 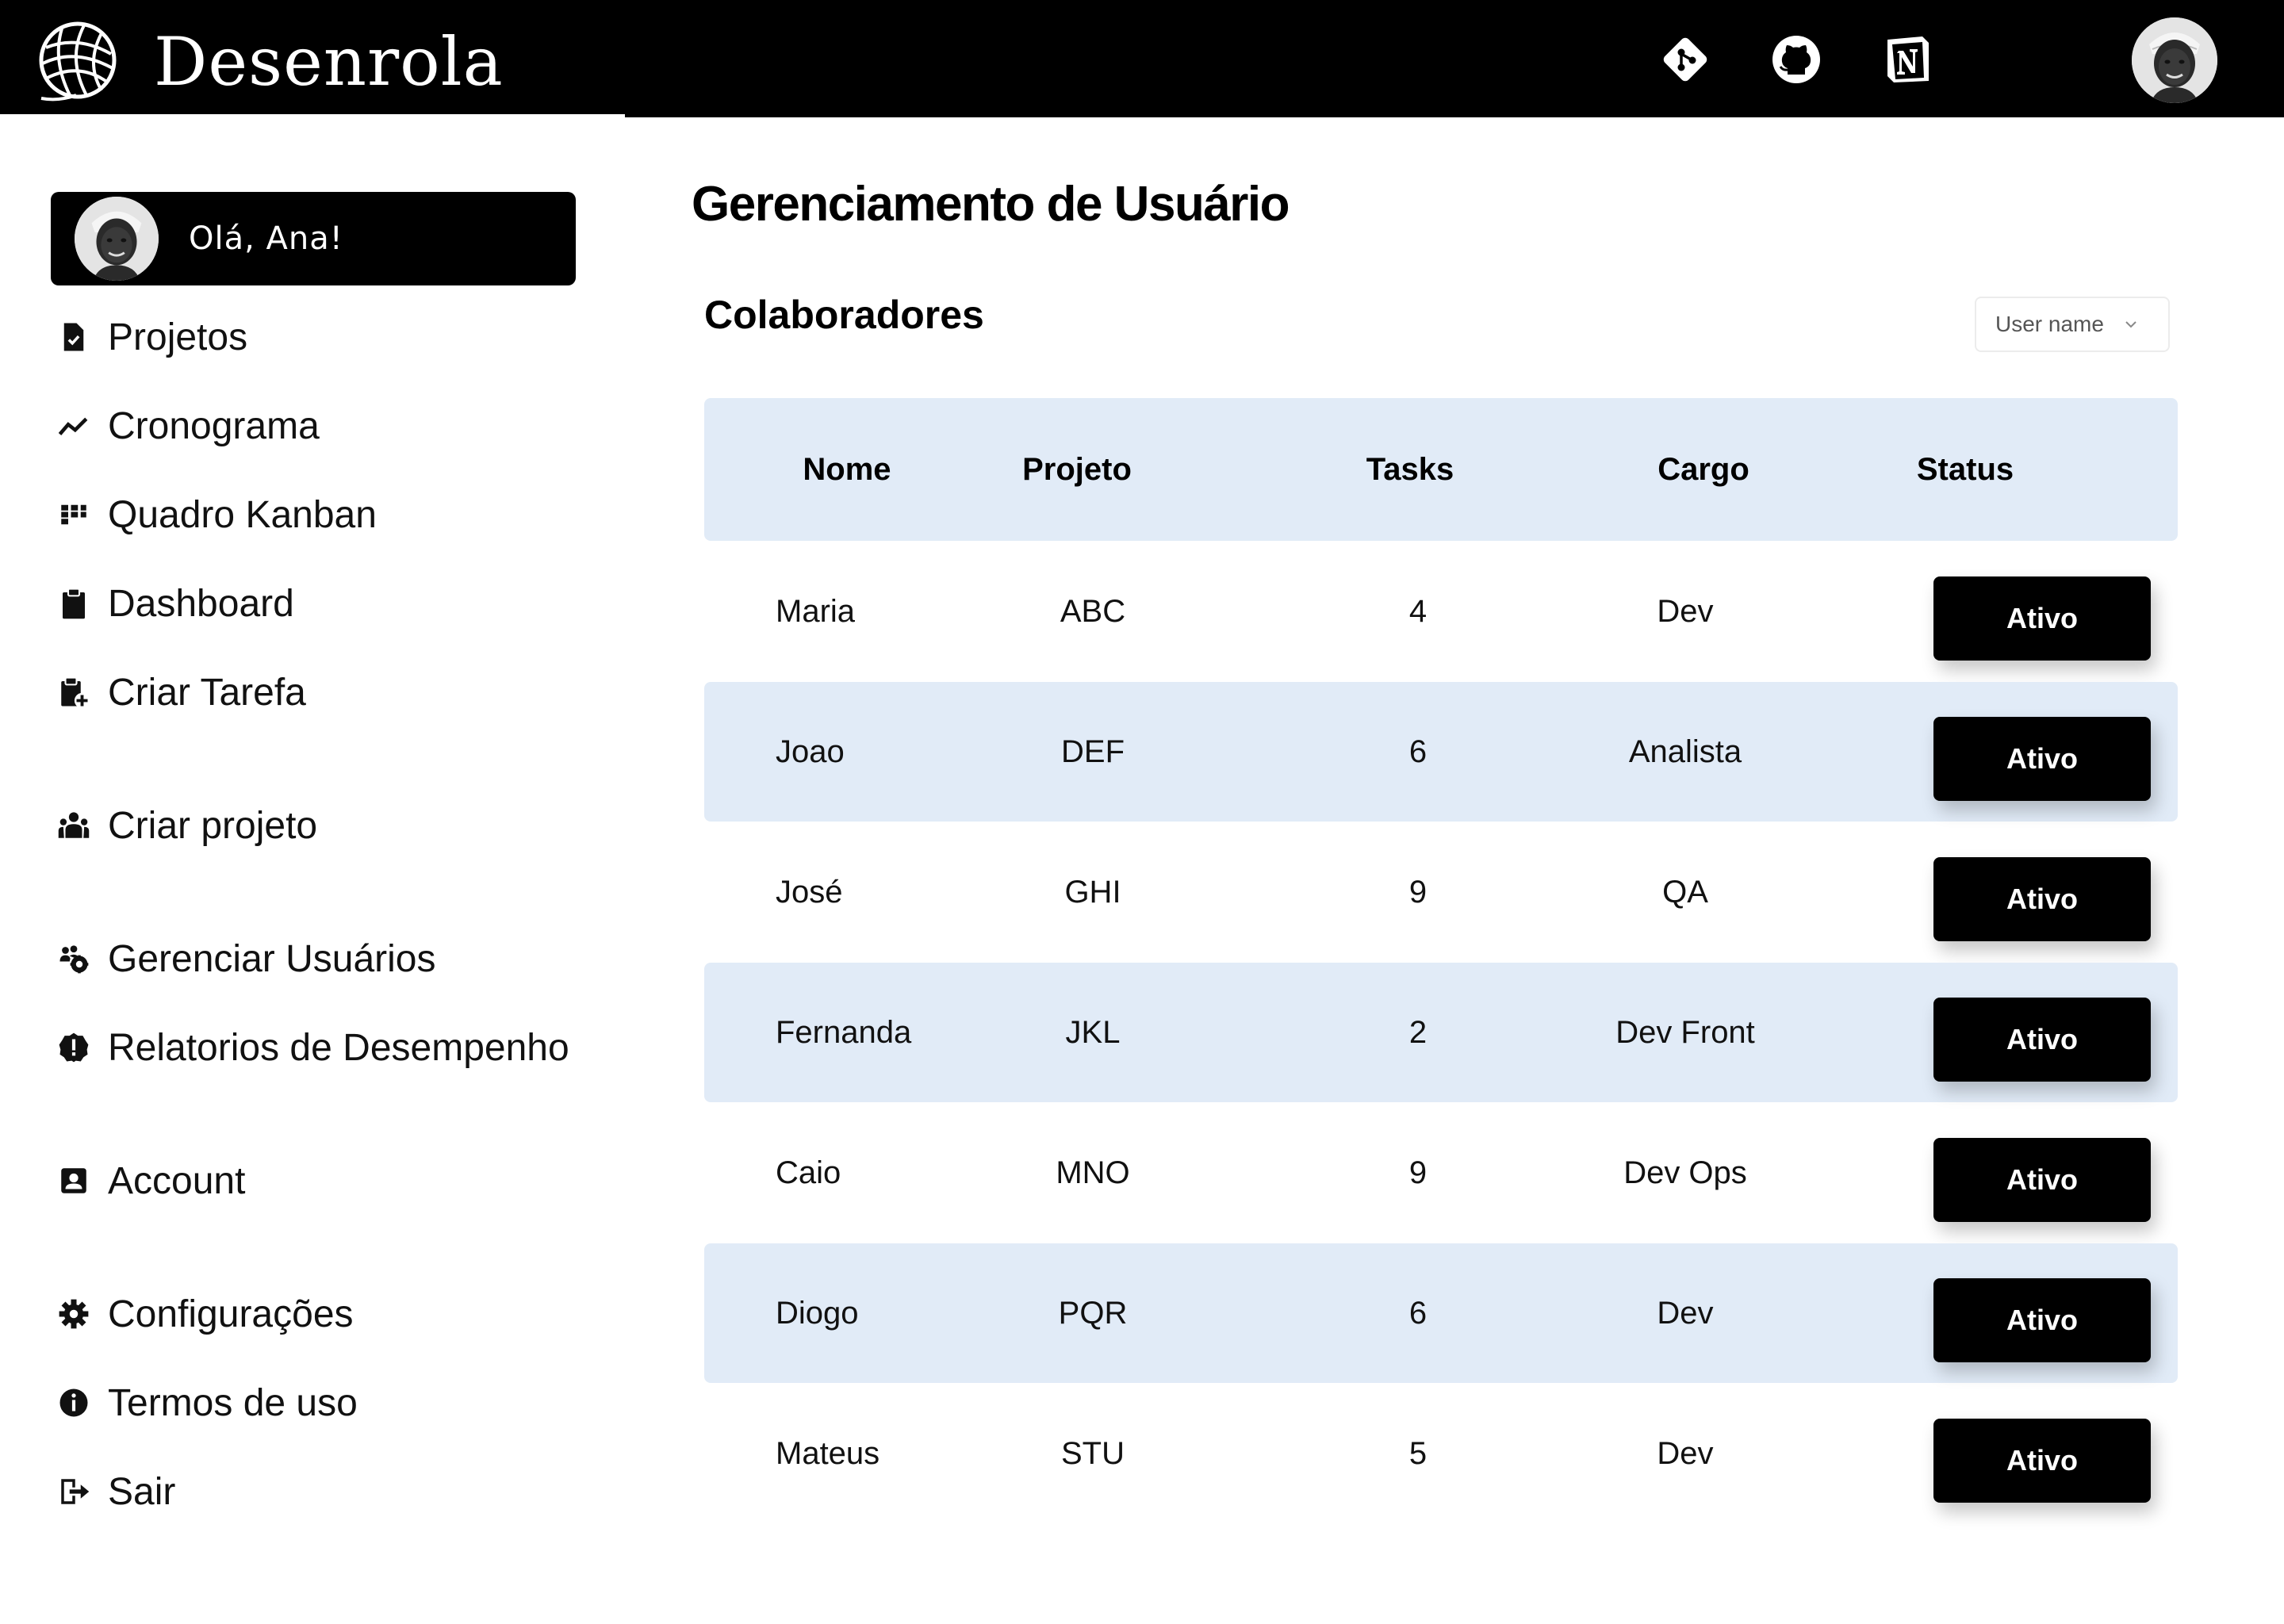 What do you see at coordinates (1410, 469) in the screenshot?
I see `column-header-tasks: Tasks` at bounding box center [1410, 469].